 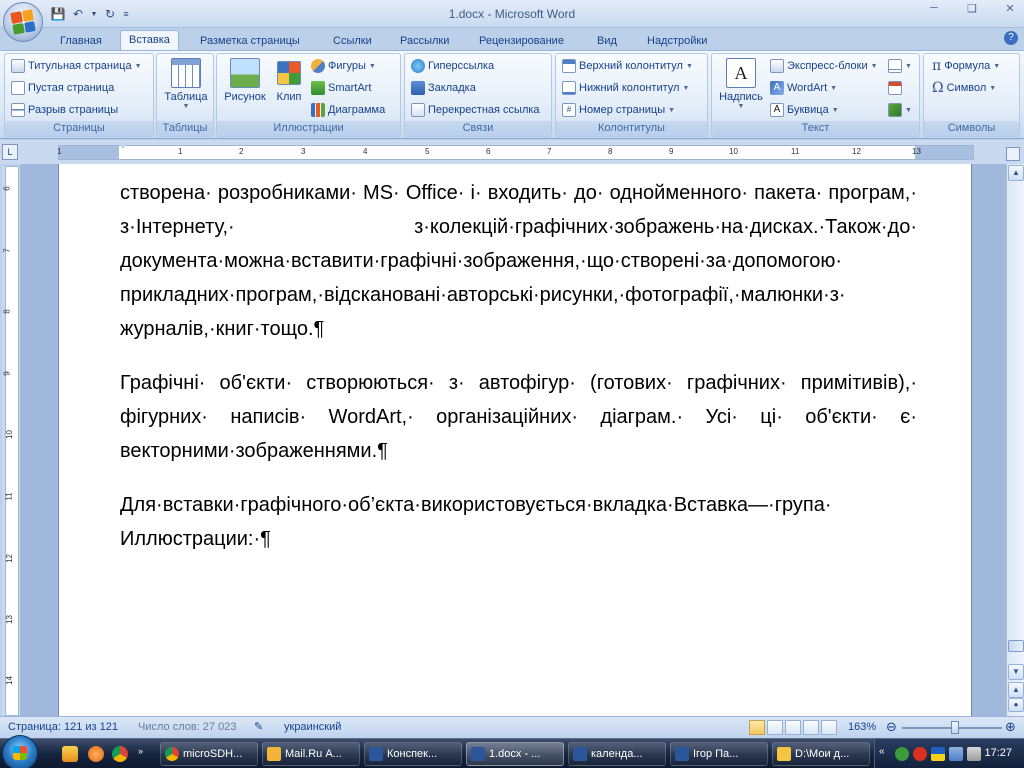 What do you see at coordinates (956, 754) in the screenshot?
I see `network-icon` at bounding box center [956, 754].